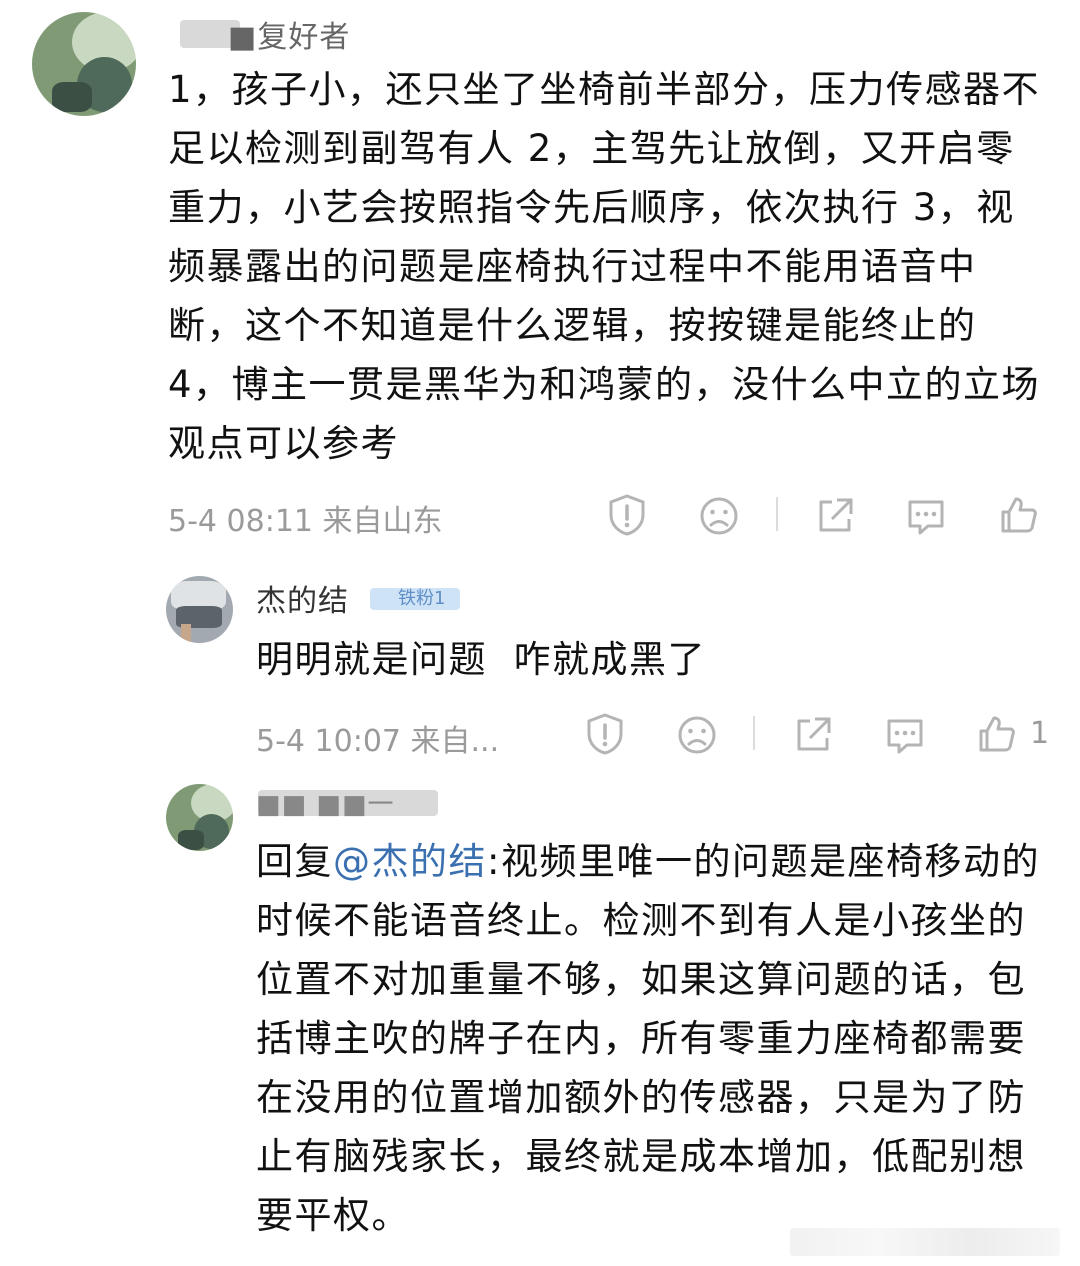 The height and width of the screenshot is (1266, 1080). I want to click on reply-prefix: 回复, so click(294, 861).